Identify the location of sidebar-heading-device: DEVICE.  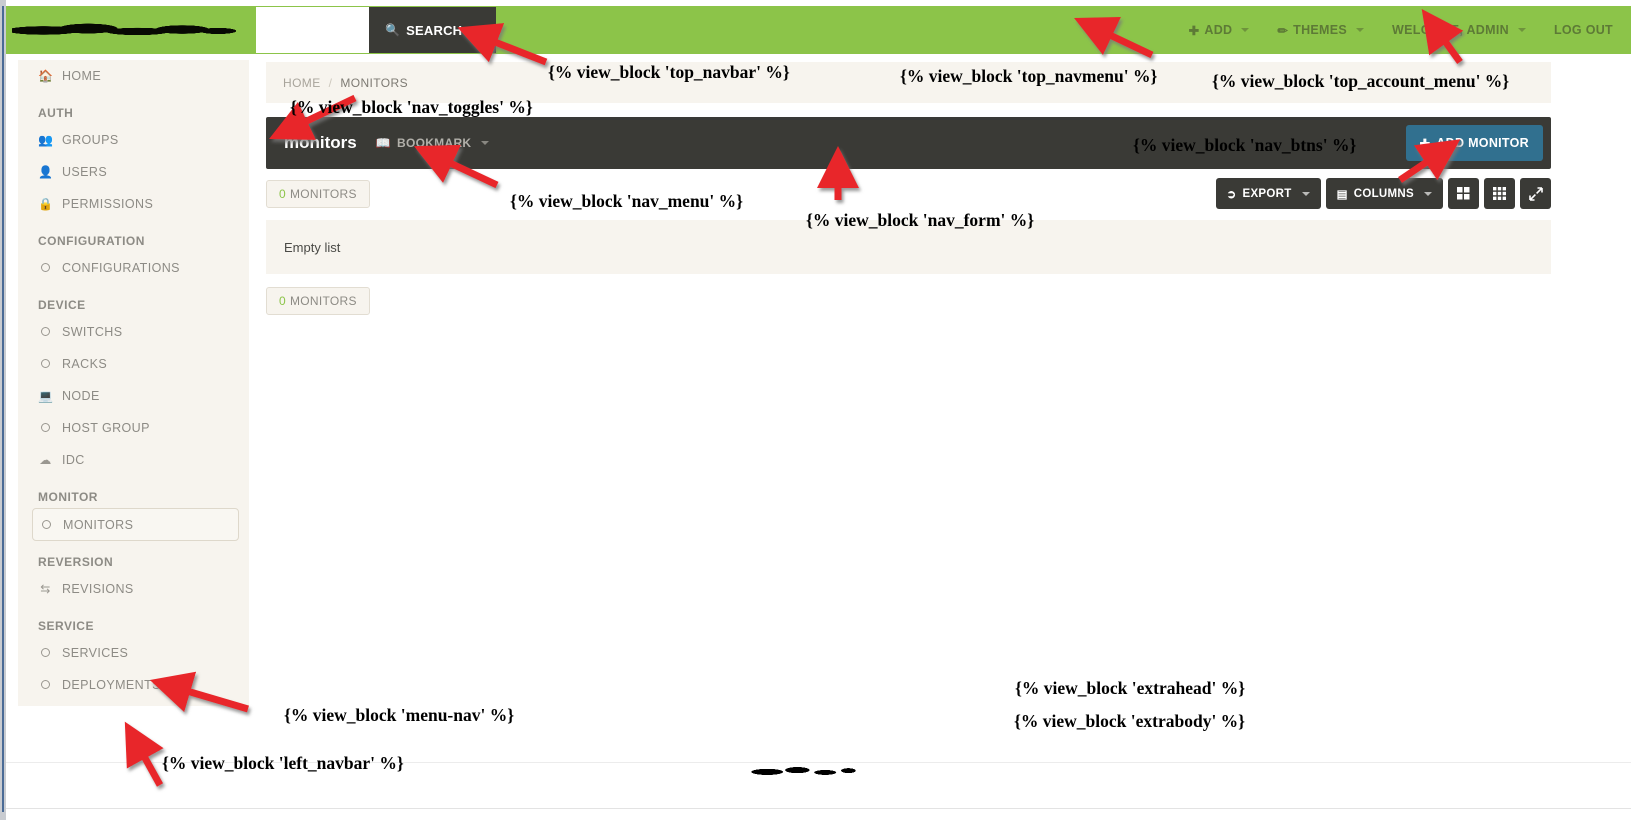
(62, 305).